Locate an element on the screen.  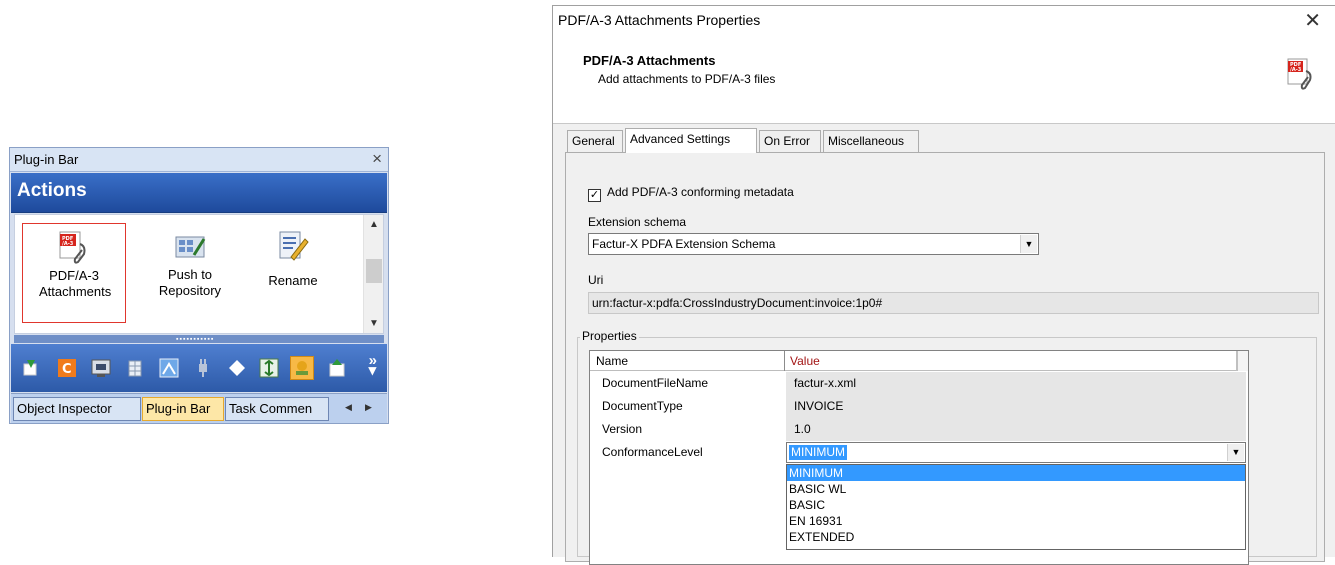
plug-icon is located at coordinates (203, 368).